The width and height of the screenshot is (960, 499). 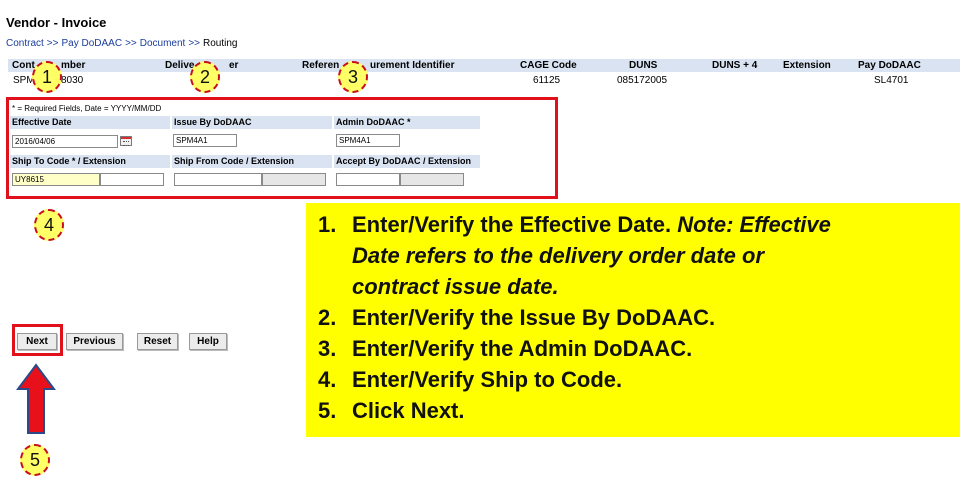 What do you see at coordinates (91, 43) in the screenshot?
I see `breadcrumb-pay-dodaac: Pay DoDAAC` at bounding box center [91, 43].